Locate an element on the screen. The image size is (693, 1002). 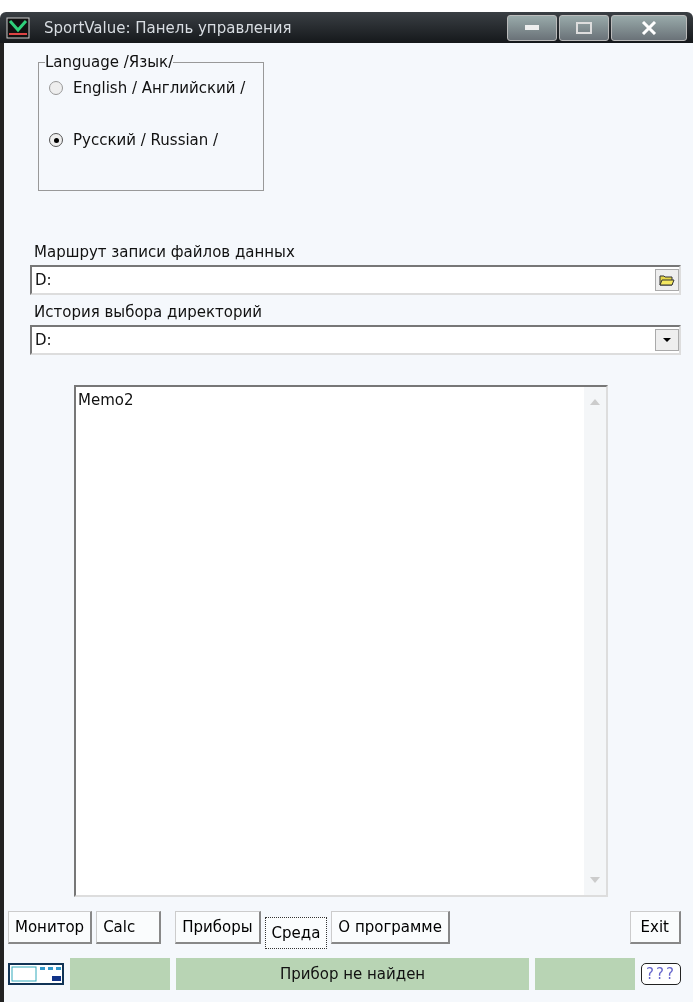
browse-button is located at coordinates (667, 280).